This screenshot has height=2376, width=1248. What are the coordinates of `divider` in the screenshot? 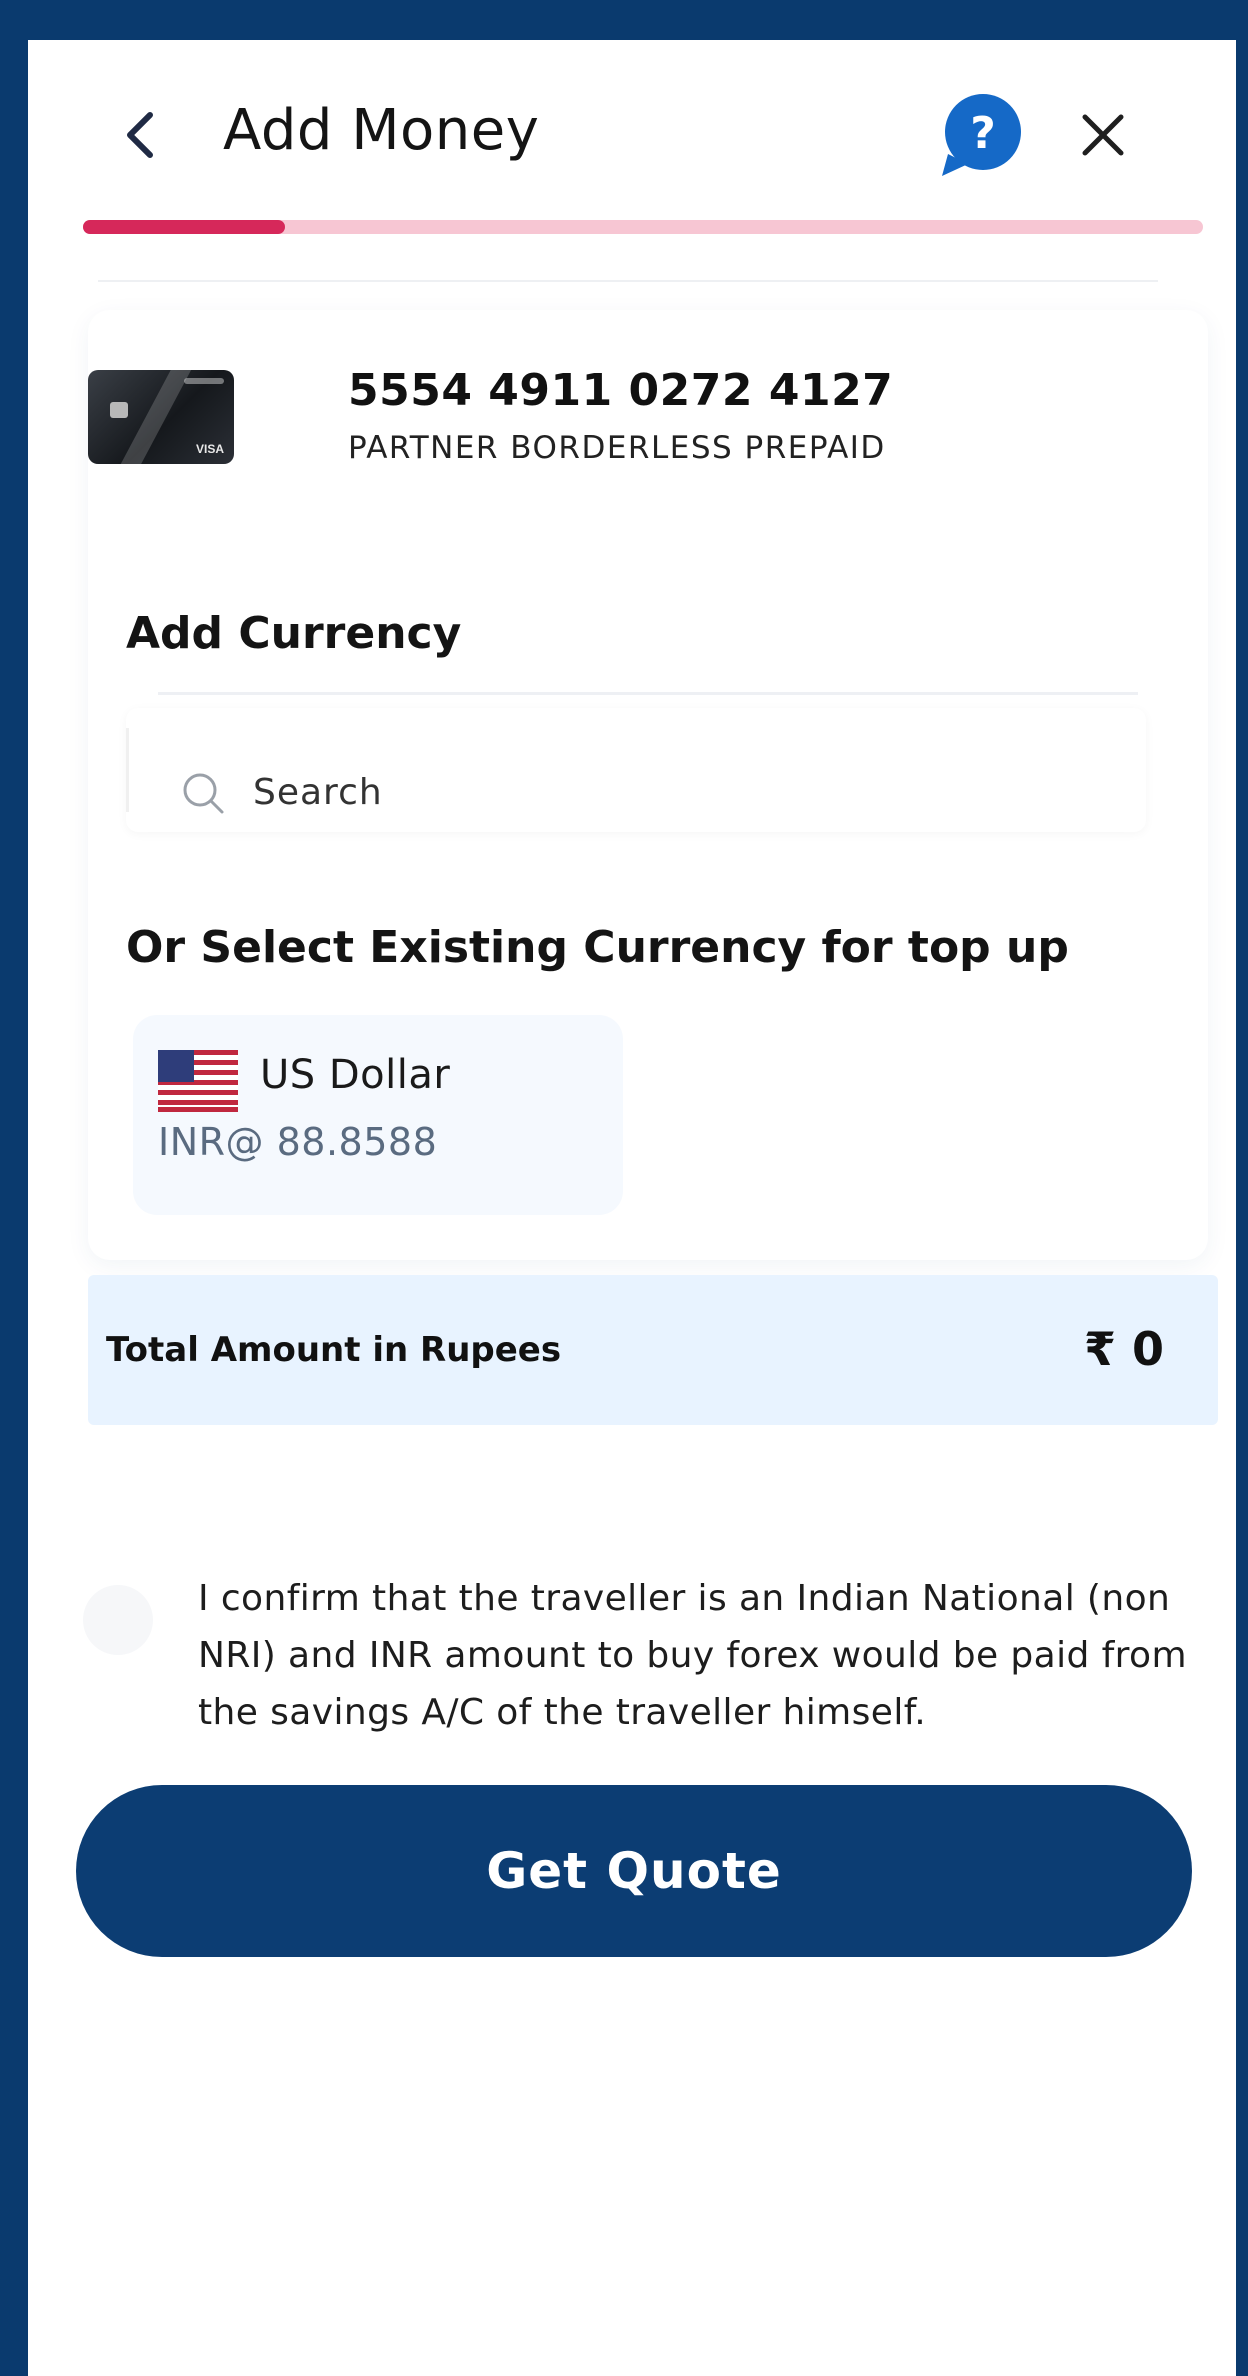 It's located at (628, 281).